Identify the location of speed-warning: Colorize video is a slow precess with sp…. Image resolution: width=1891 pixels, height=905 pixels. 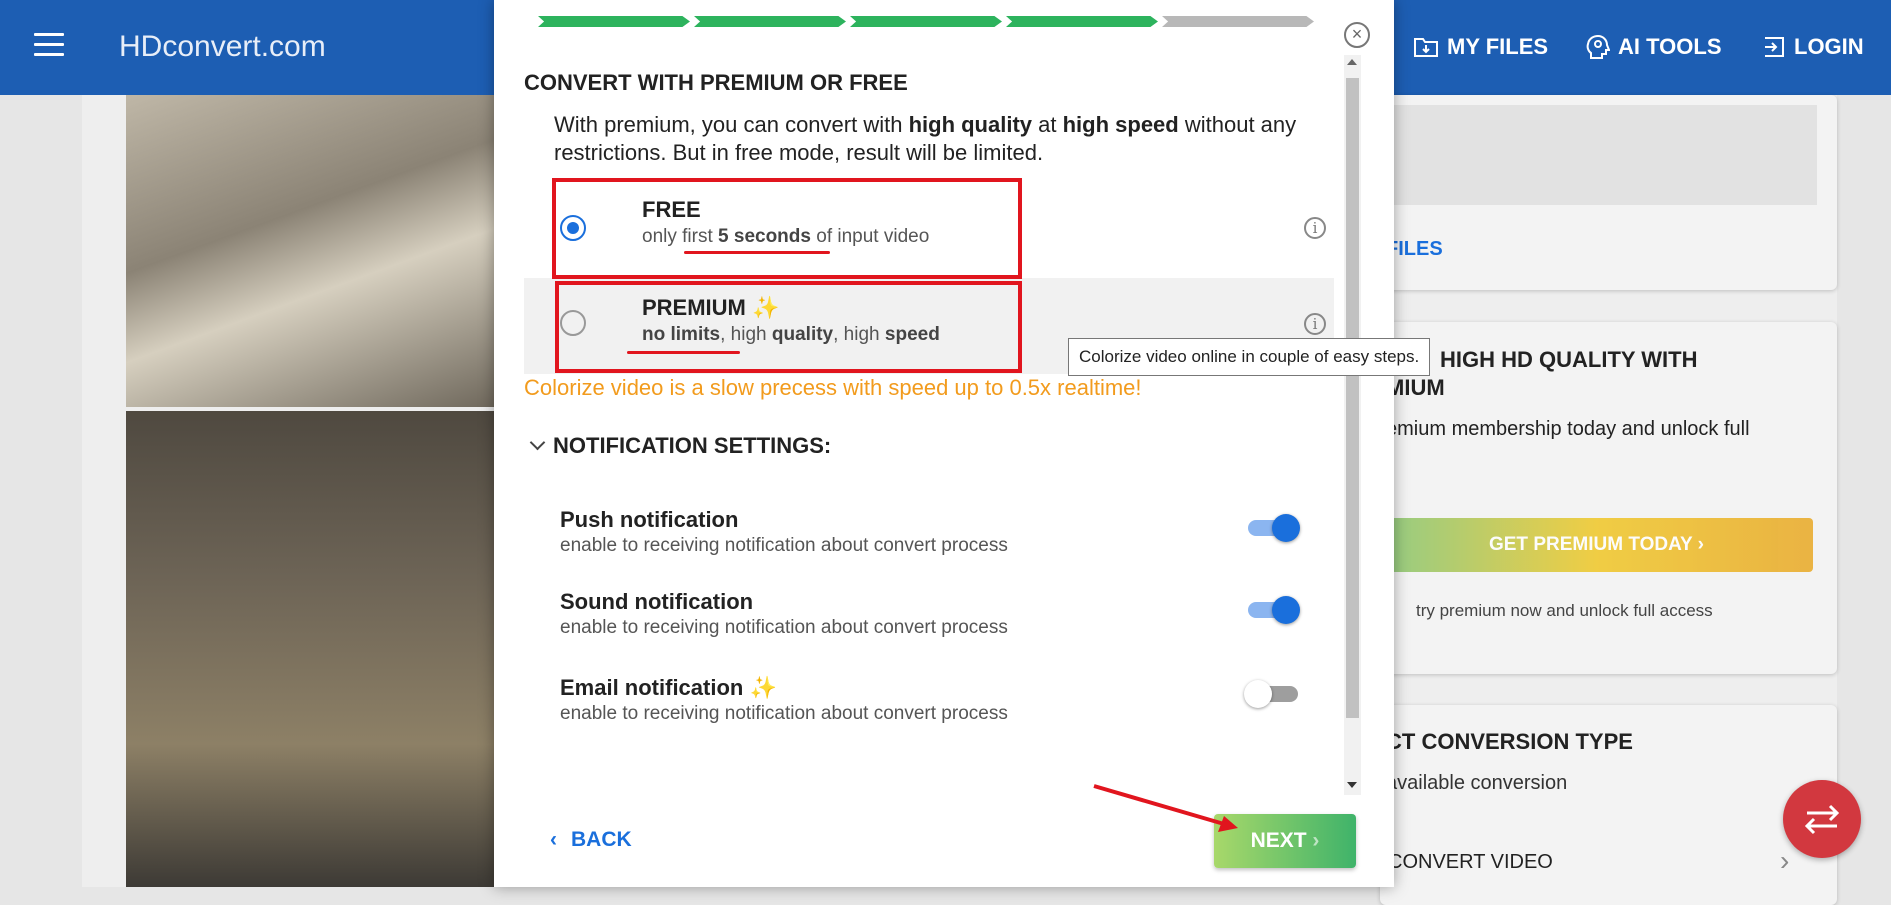
(833, 387).